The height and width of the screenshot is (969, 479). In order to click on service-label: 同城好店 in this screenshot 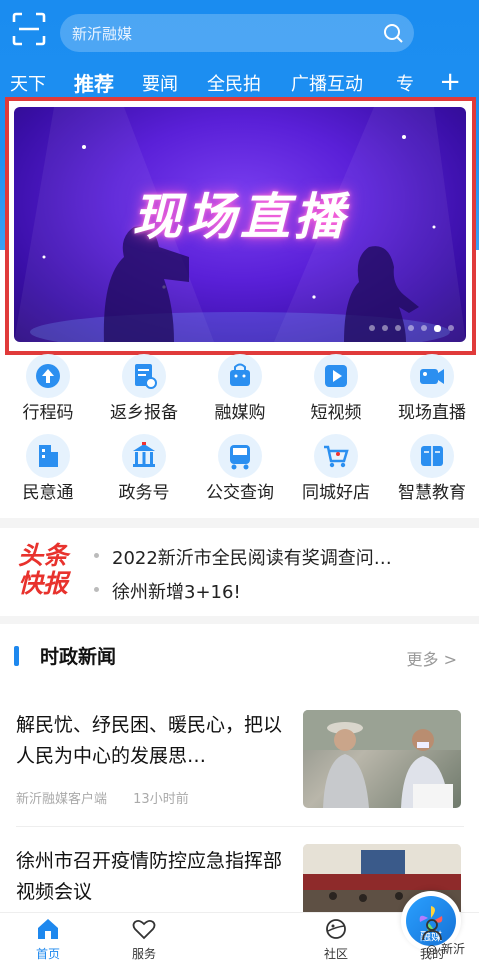, I will do `click(336, 493)`.